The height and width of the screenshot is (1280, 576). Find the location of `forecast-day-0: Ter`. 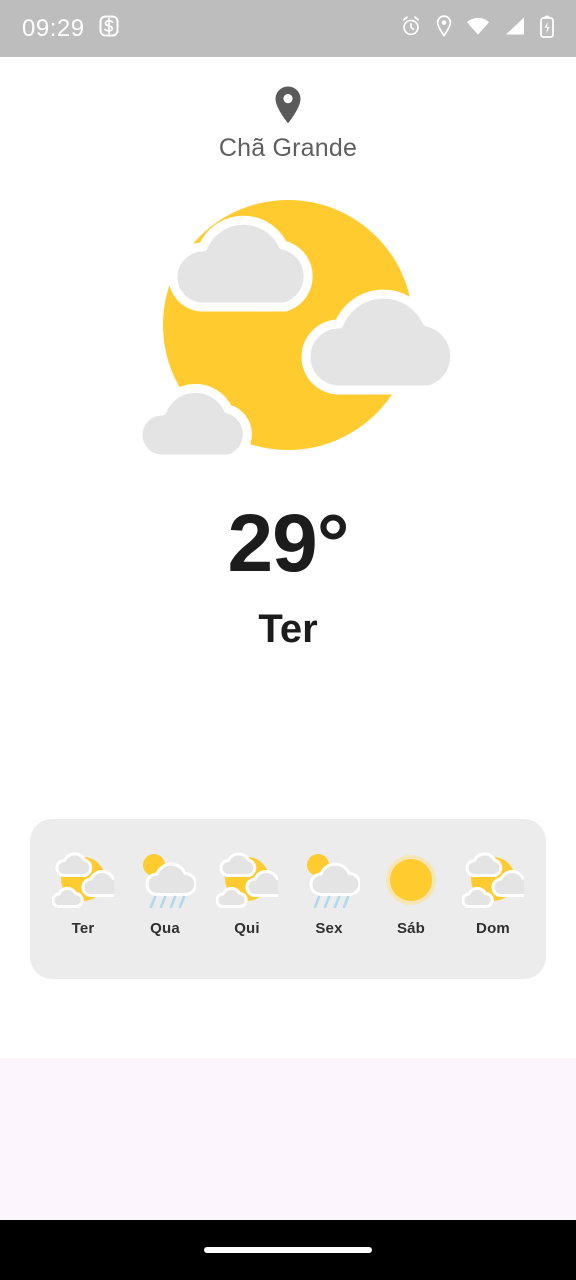

forecast-day-0: Ter is located at coordinates (84, 899).